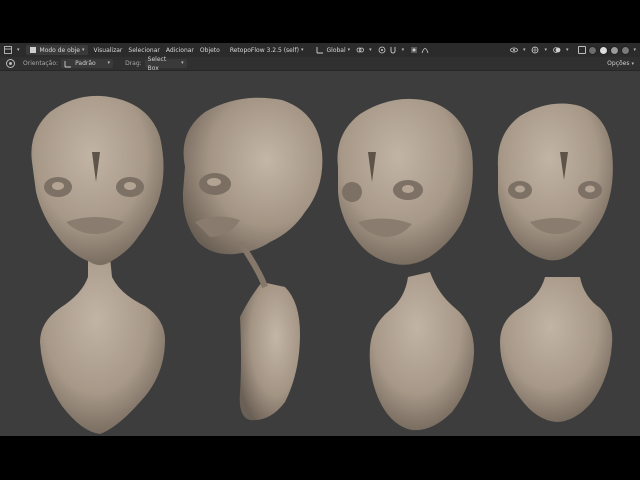  Describe the element at coordinates (406, 264) in the screenshot. I see `alien-bust-three-quarter` at that location.